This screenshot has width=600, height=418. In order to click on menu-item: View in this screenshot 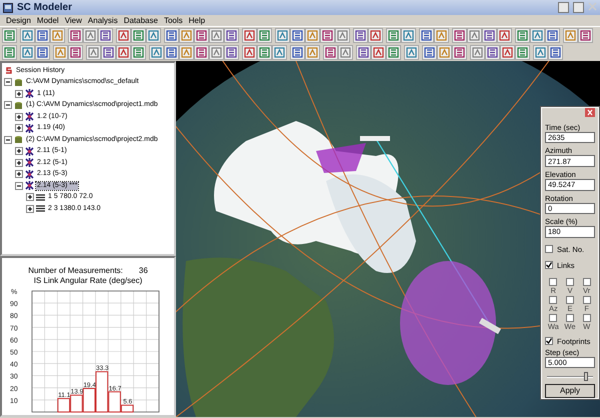, I will do `click(73, 21)`.